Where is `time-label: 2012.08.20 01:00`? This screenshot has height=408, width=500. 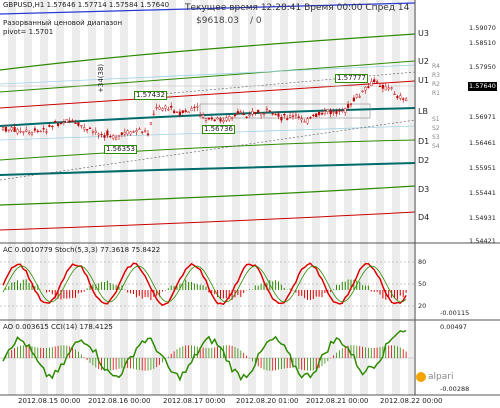
time-label: 2012.08.20 01:00 is located at coordinates (267, 401).